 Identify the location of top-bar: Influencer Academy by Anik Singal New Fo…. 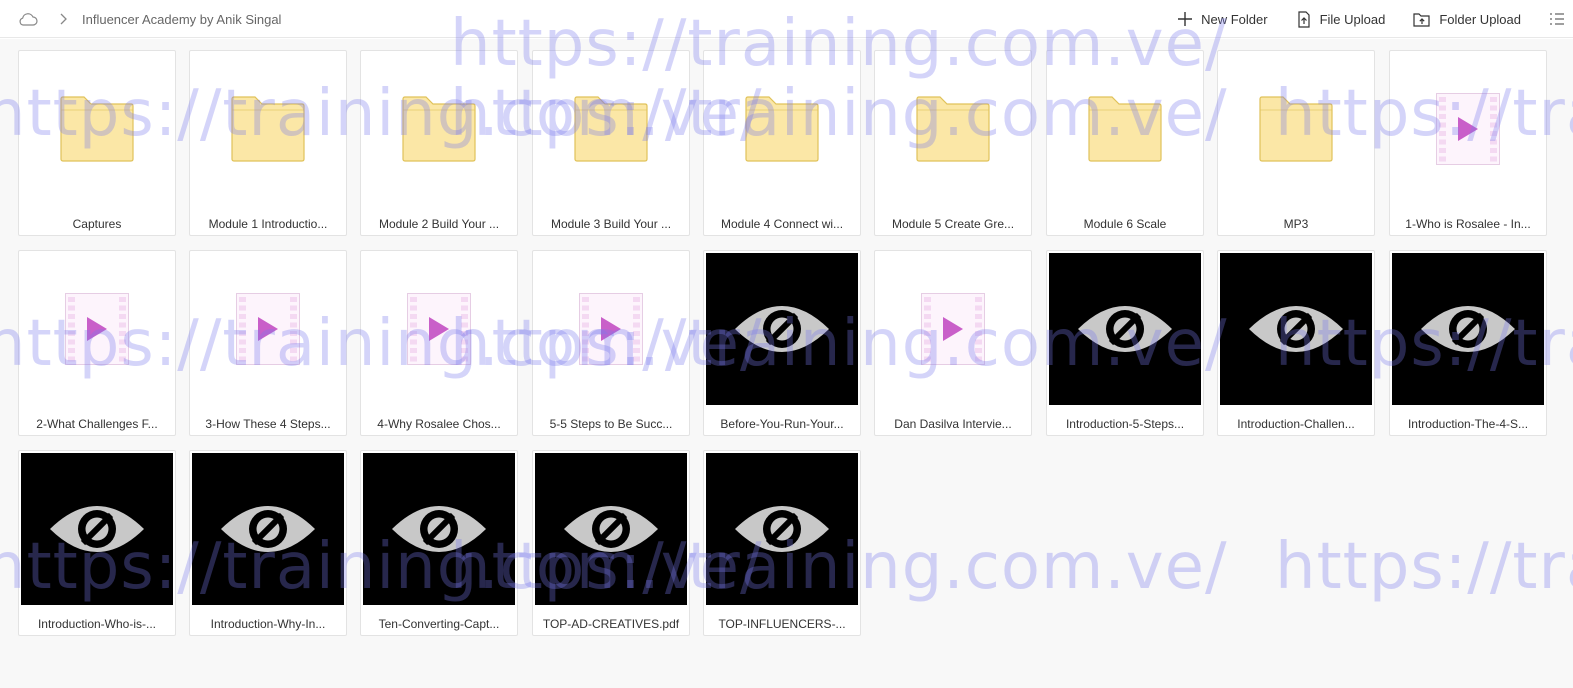
(786, 19).